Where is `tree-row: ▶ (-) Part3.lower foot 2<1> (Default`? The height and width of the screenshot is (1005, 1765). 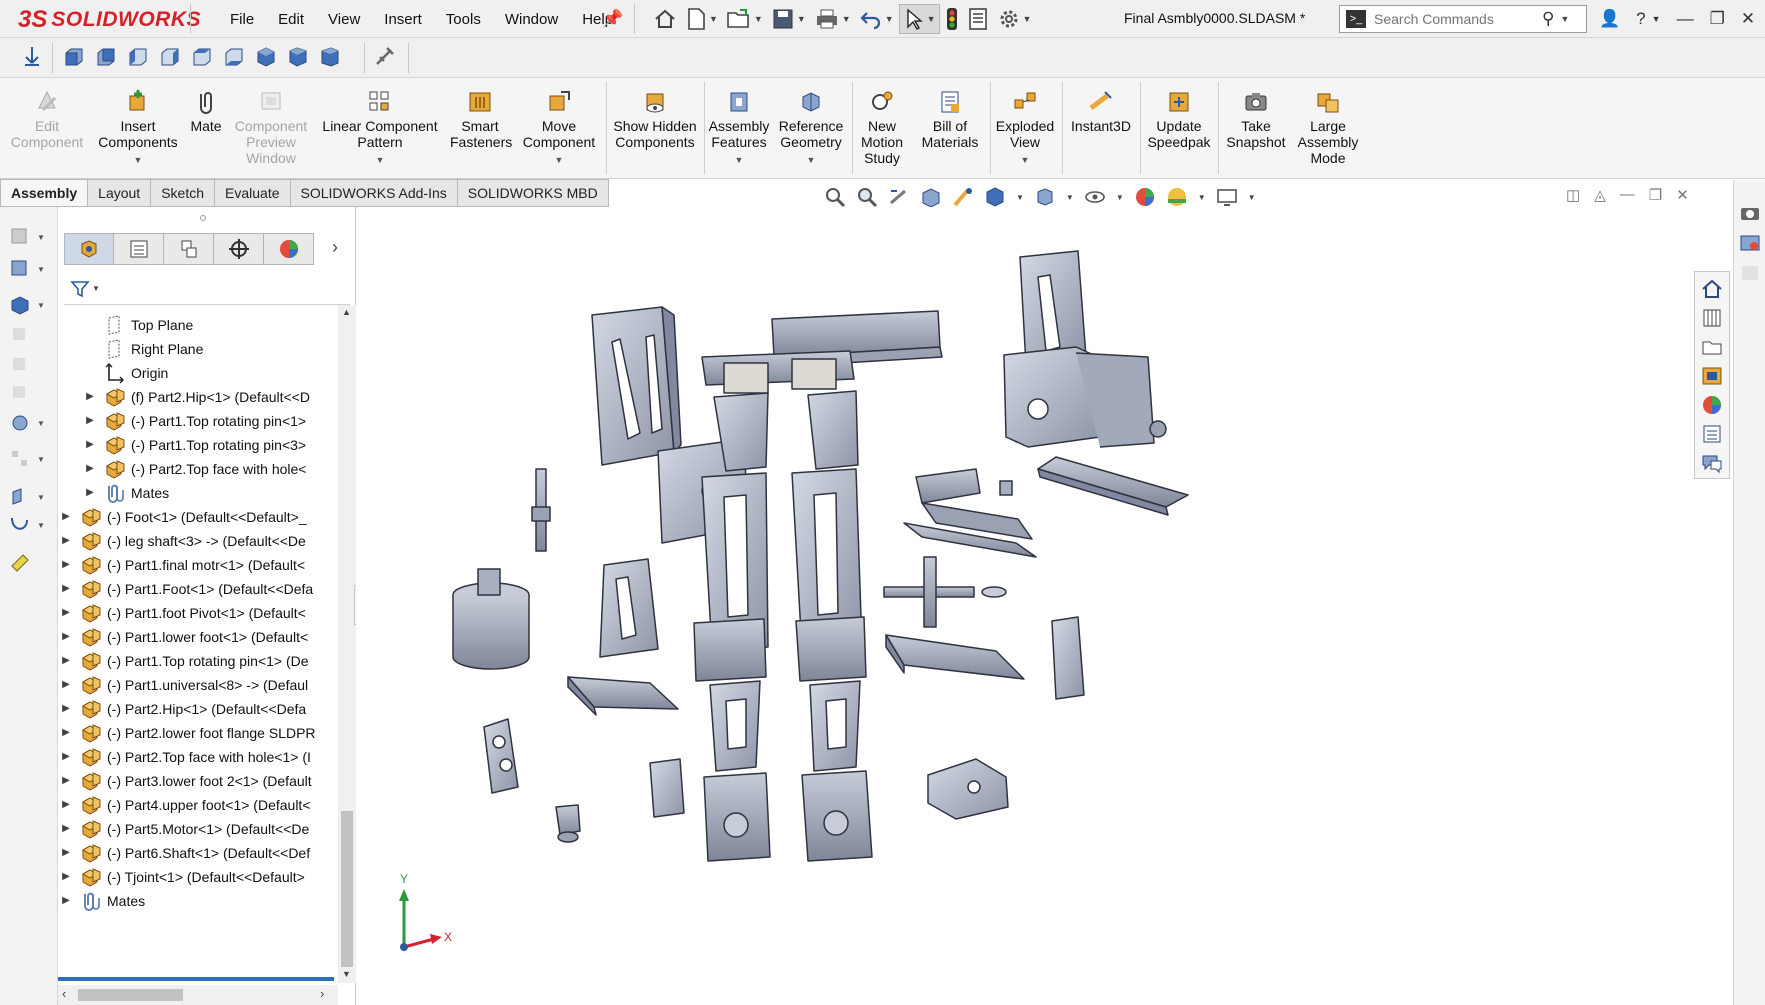
tree-row: ▶ (-) Part3.lower foot 2<1> (Default is located at coordinates (186, 780).